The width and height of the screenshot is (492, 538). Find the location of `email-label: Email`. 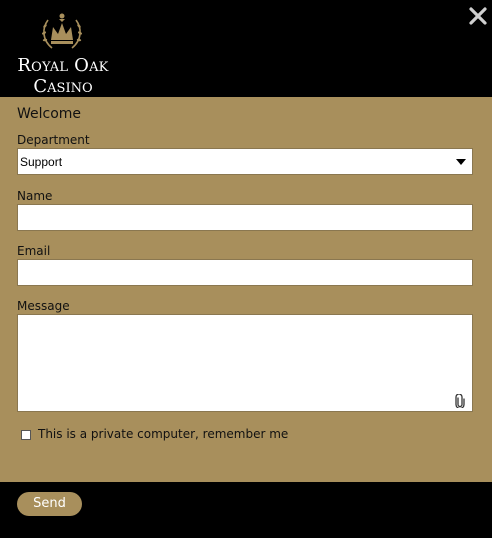

email-label: Email is located at coordinates (34, 251).